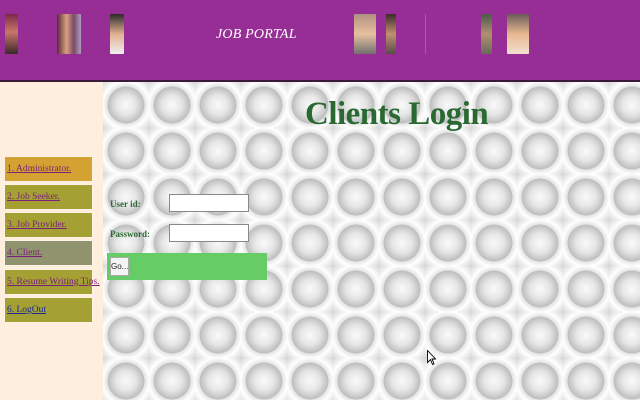 This screenshot has height=400, width=640. What do you see at coordinates (26, 310) in the screenshot?
I see `sidebar-item-label: 6. LogOut` at bounding box center [26, 310].